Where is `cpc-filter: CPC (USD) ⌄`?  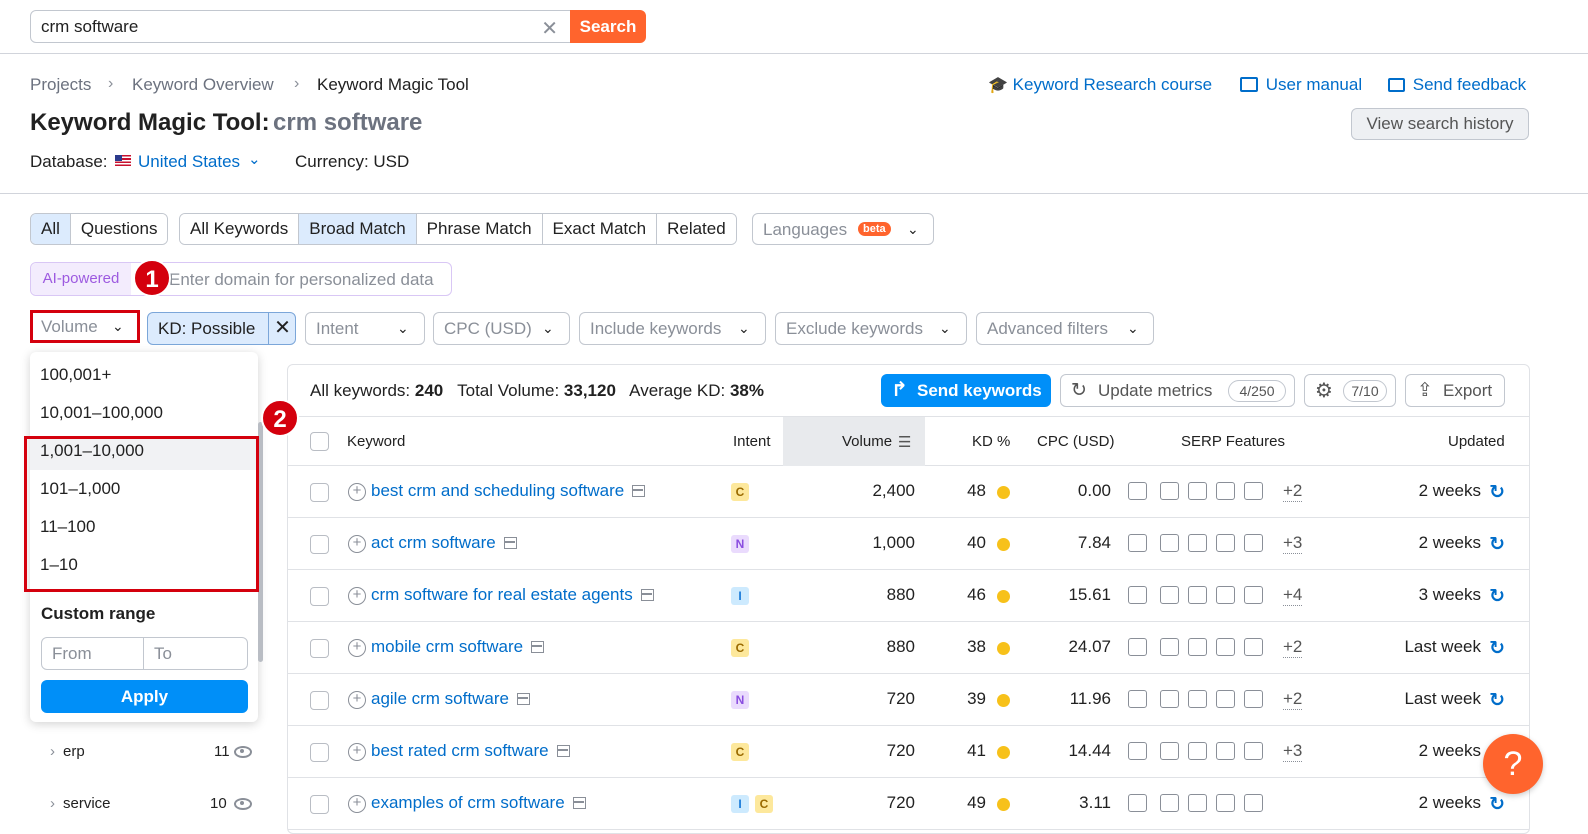 cpc-filter: CPC (USD) ⌄ is located at coordinates (501, 328).